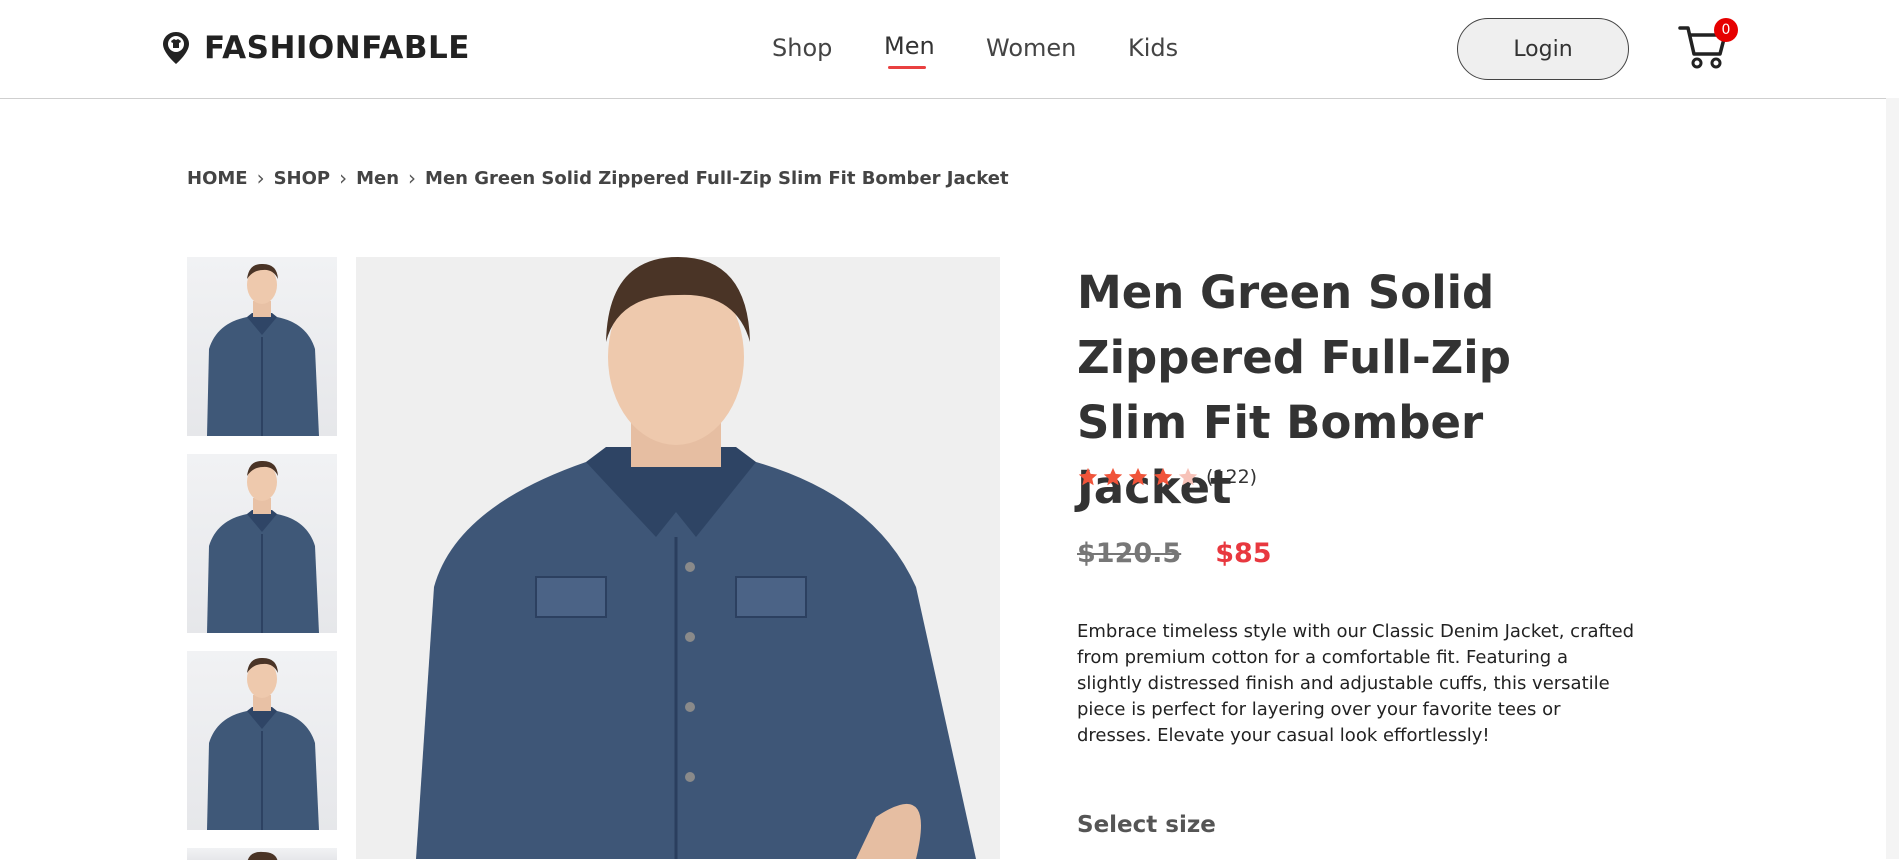  I want to click on site-header: FASHIONFABLE Shop Men Women Kids Login 0, so click(949, 49).